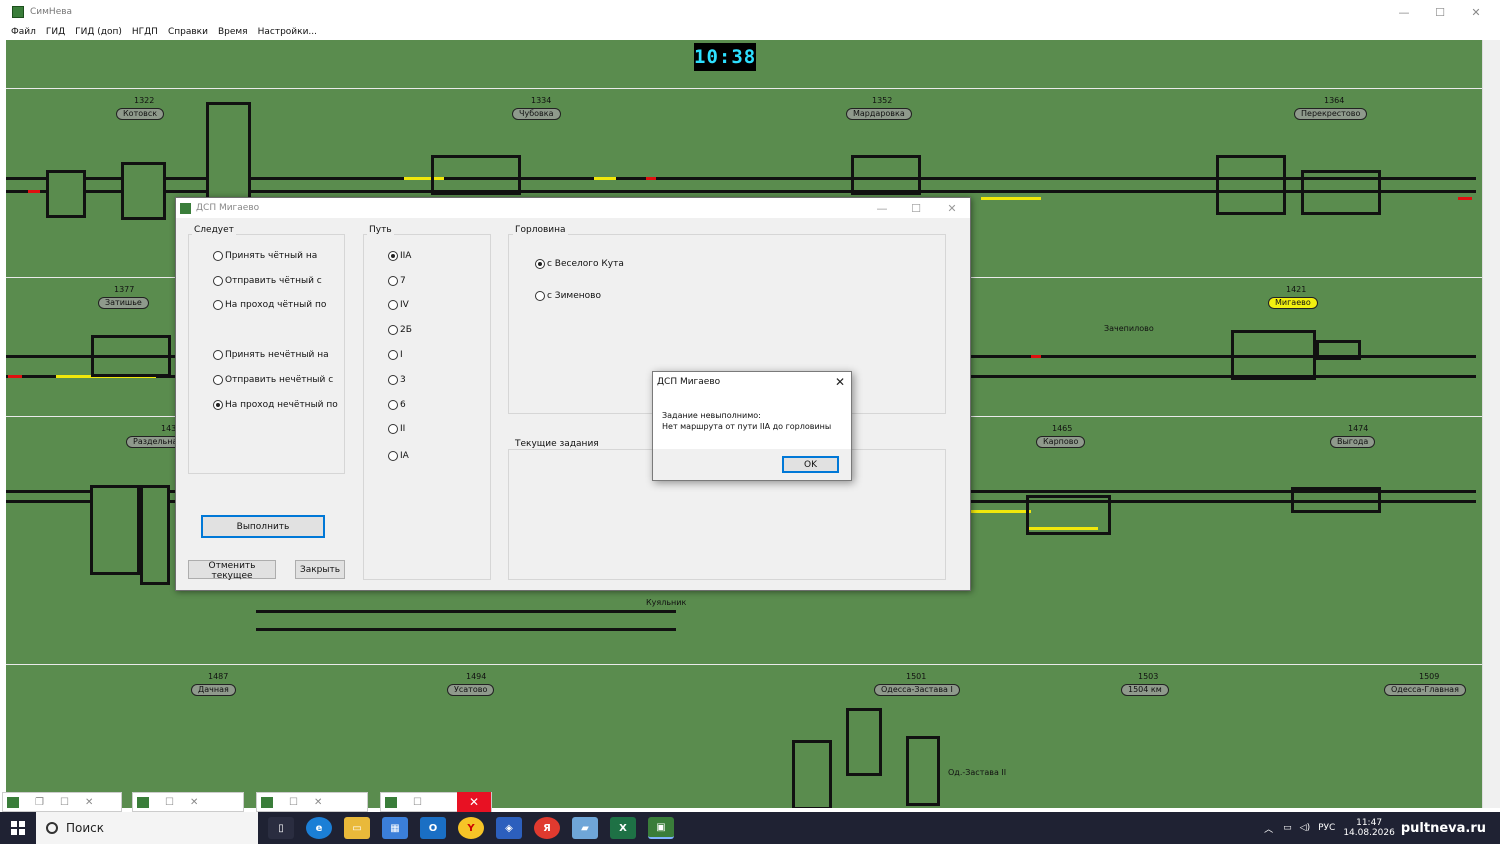 Image resolution: width=1500 pixels, height=844 pixels. What do you see at coordinates (1326, 828) in the screenshot?
I see `language-indicator: РУС` at bounding box center [1326, 828].